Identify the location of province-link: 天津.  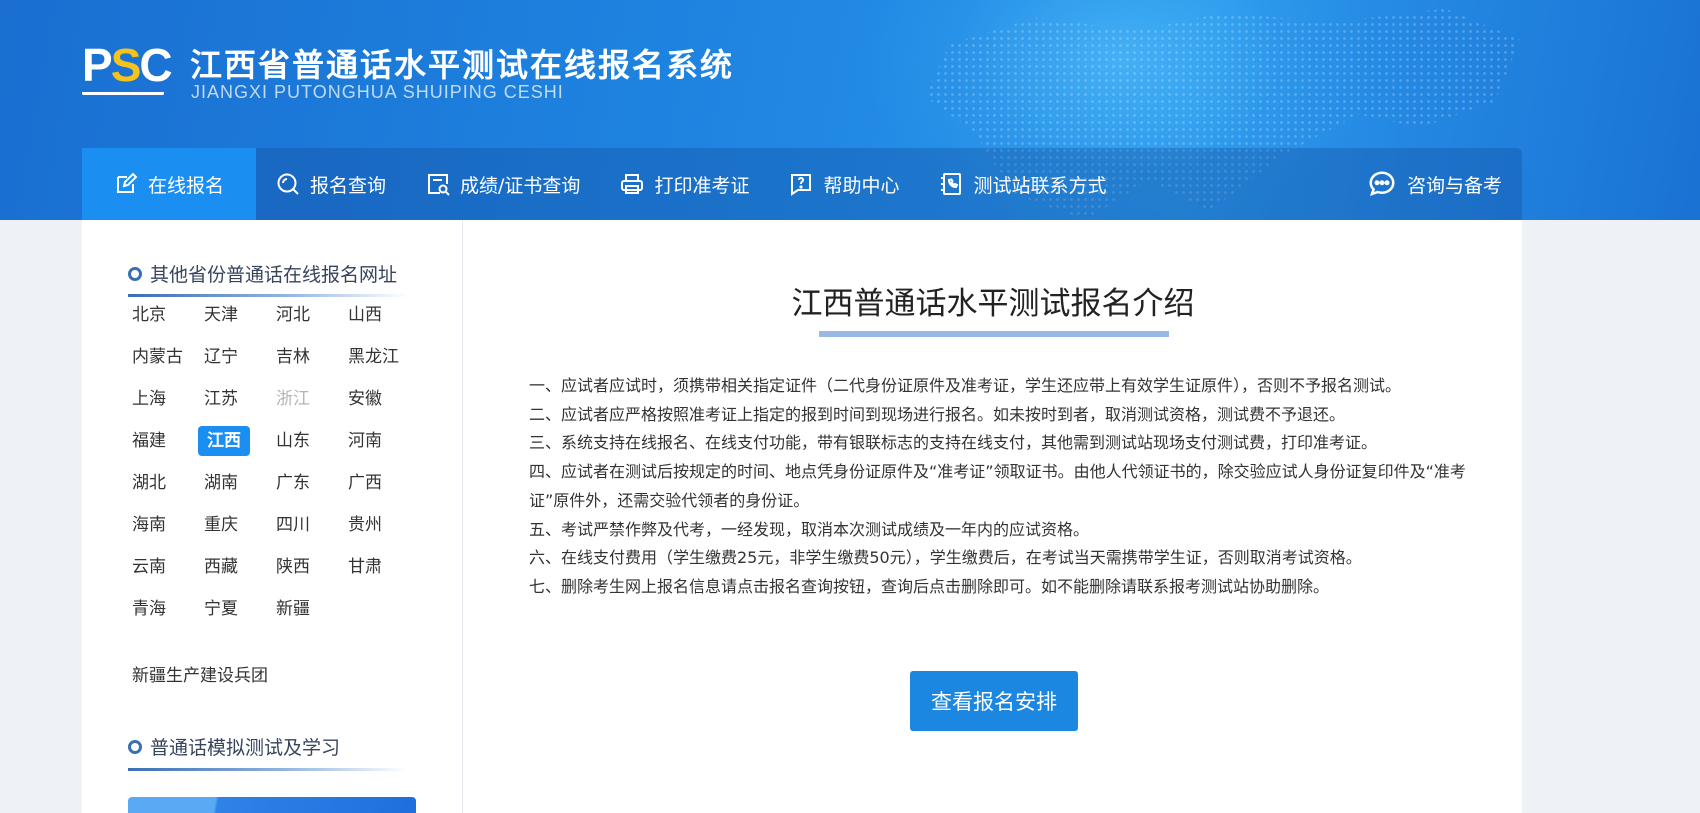
(234, 315).